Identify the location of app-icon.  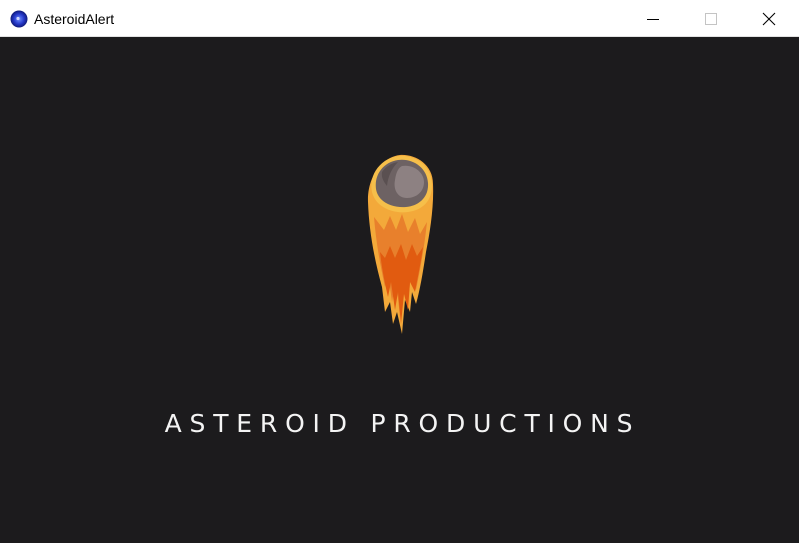
(19, 19).